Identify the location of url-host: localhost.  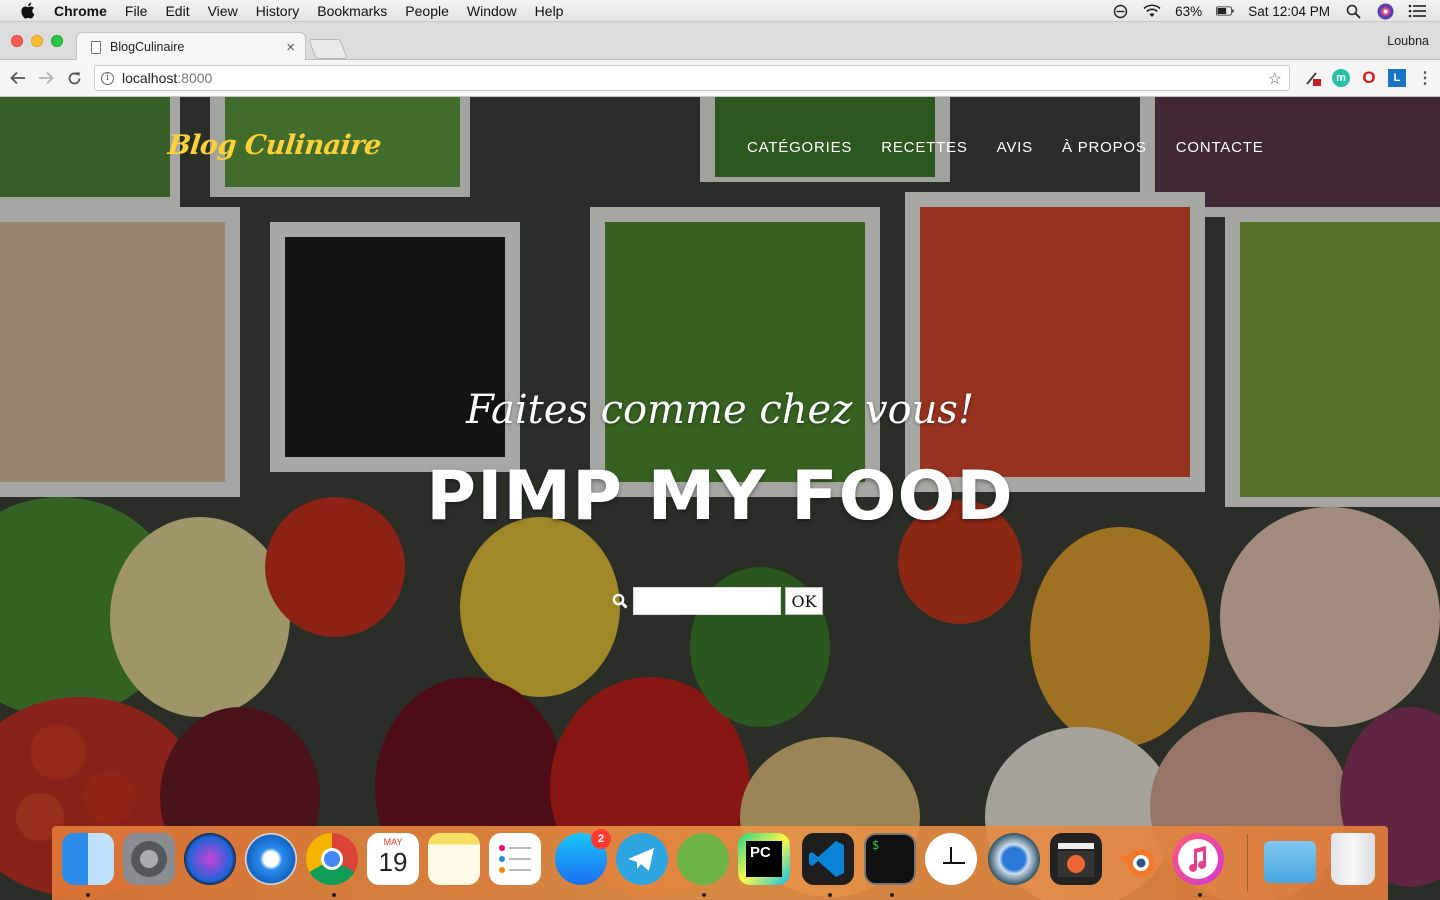
(150, 78).